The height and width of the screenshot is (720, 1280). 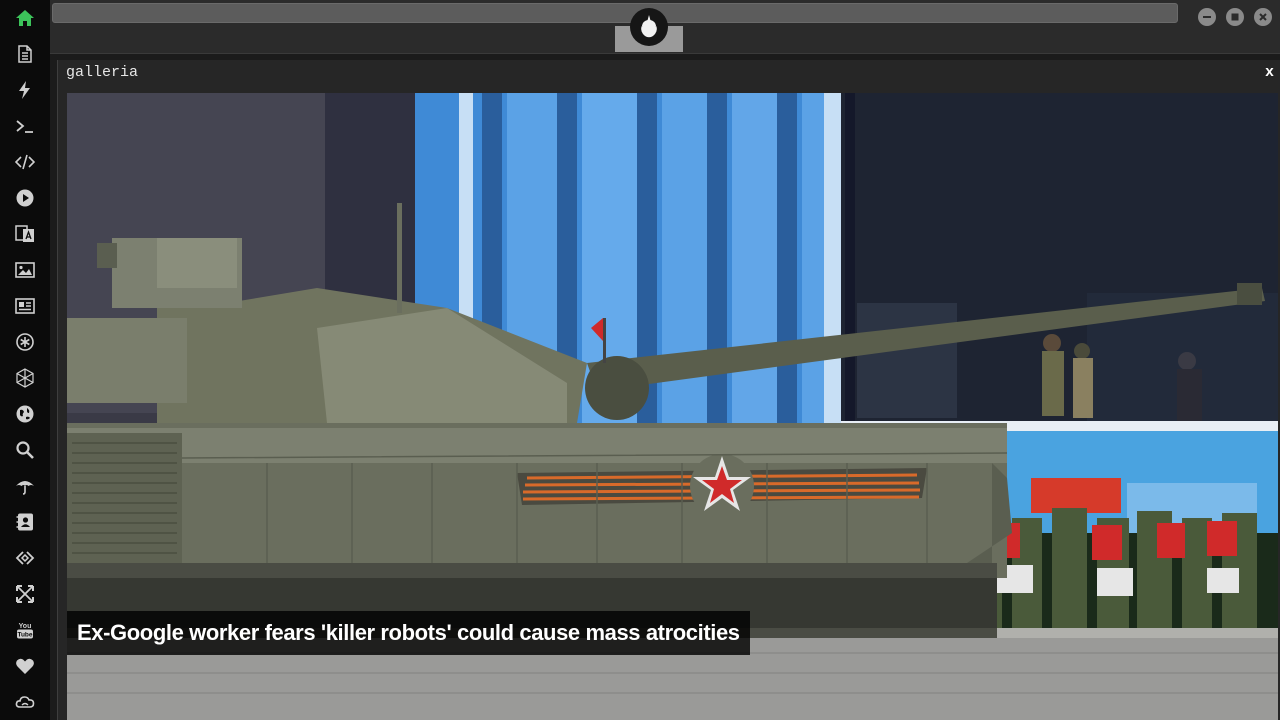 I want to click on sidebar: You Tube, so click(x=25, y=360).